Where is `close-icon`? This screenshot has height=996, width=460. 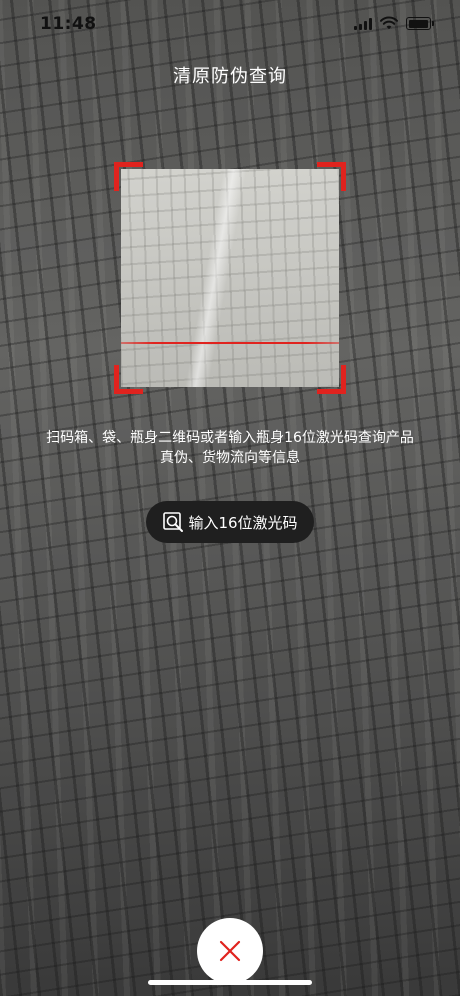 close-icon is located at coordinates (230, 951).